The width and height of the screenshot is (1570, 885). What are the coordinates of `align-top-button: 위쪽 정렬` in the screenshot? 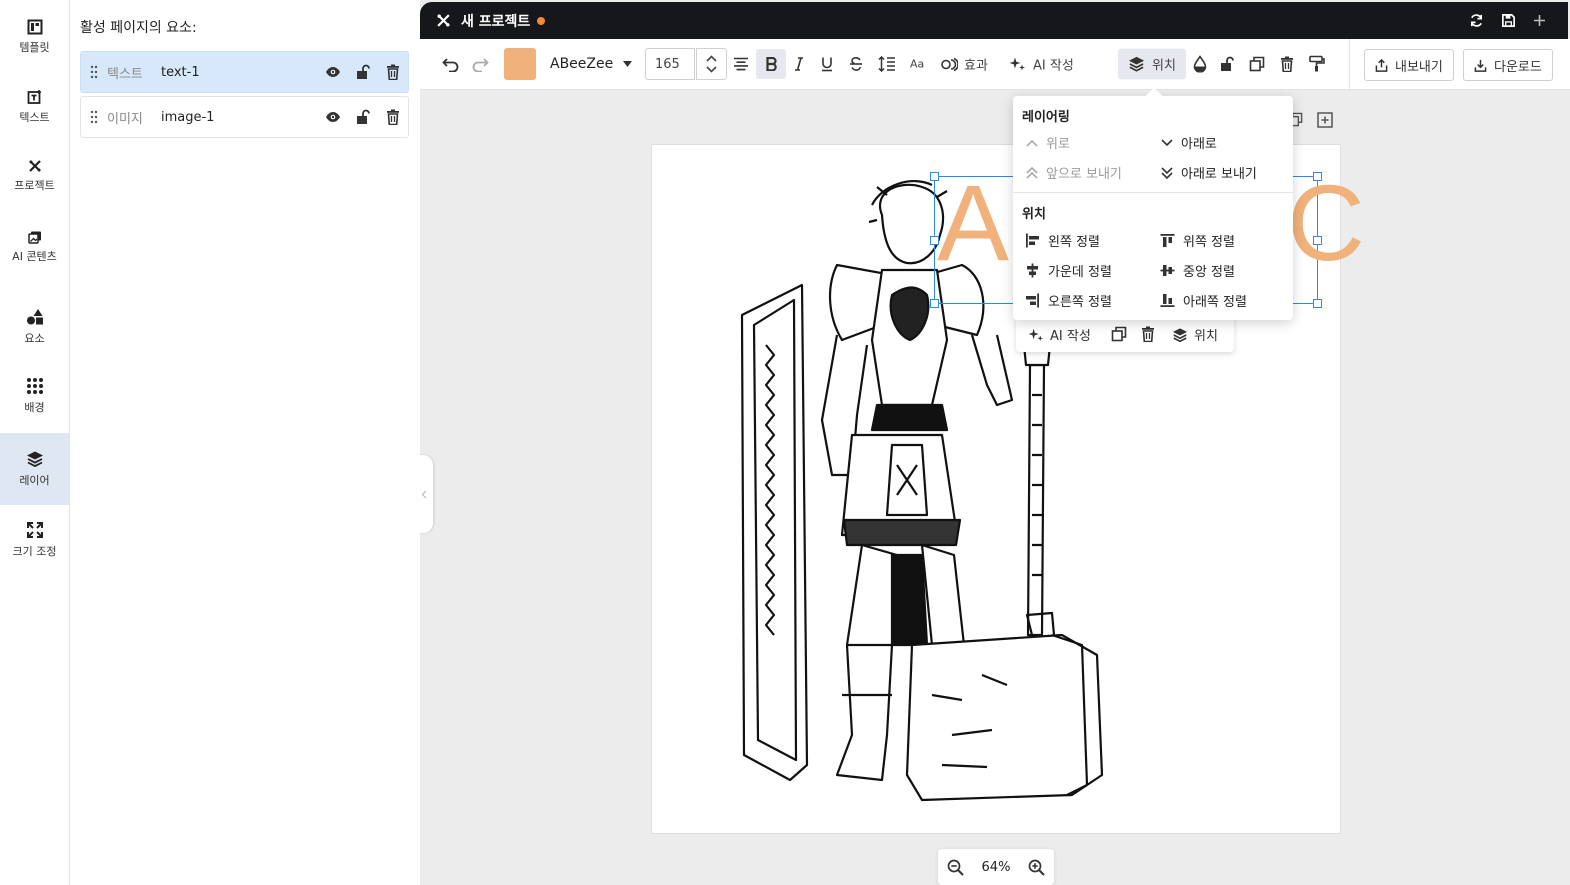 It's located at (1197, 240).